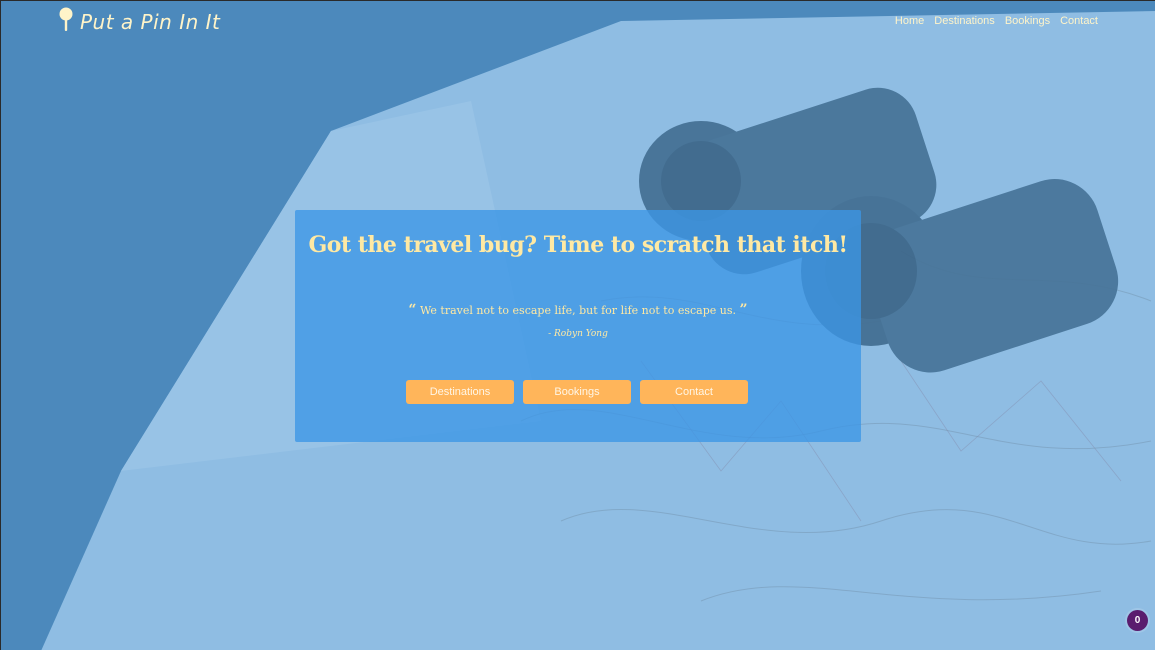  I want to click on nav-bookings-link: Bookings, so click(1027, 21).